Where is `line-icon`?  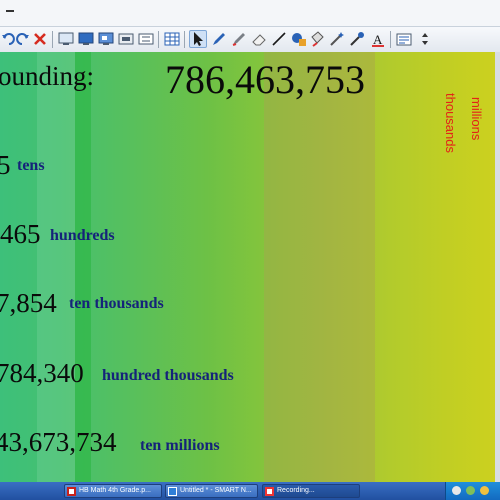 line-icon is located at coordinates (279, 39).